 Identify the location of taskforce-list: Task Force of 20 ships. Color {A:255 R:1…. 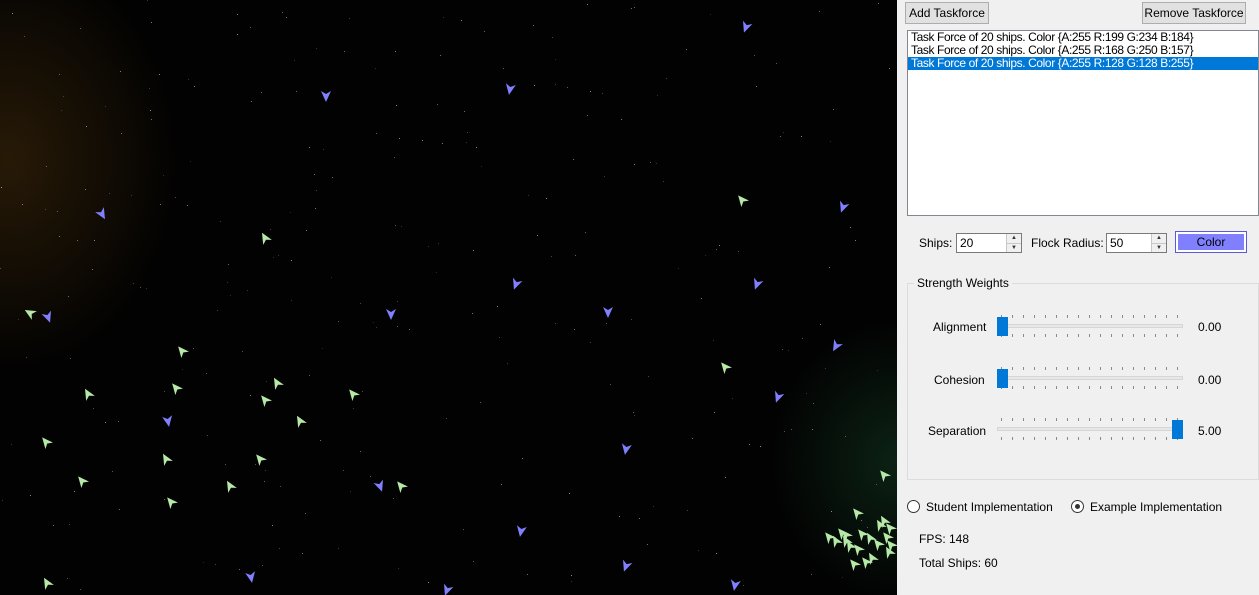
(1083, 123).